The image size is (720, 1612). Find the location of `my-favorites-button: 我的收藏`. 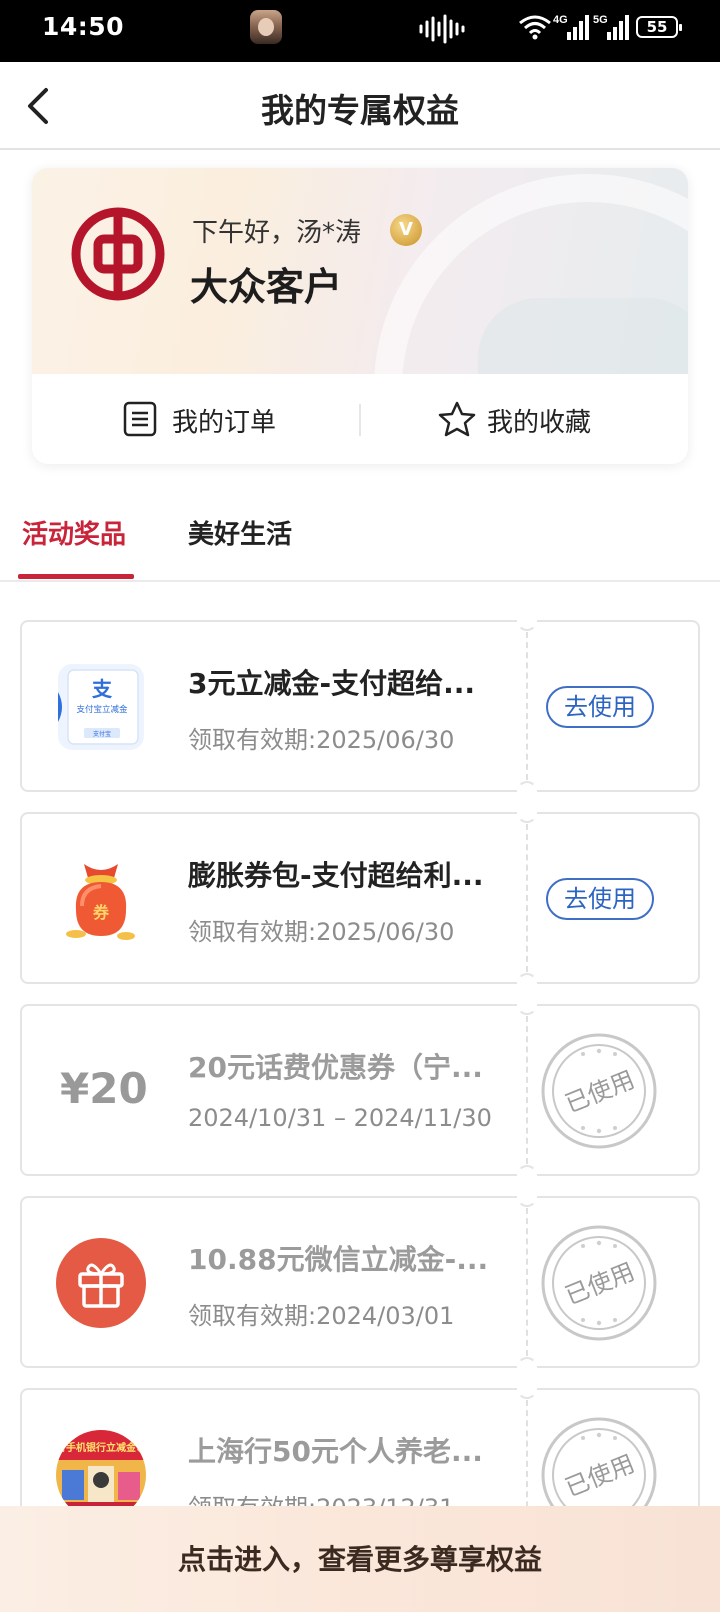

my-favorites-button: 我的收藏 is located at coordinates (524, 419).